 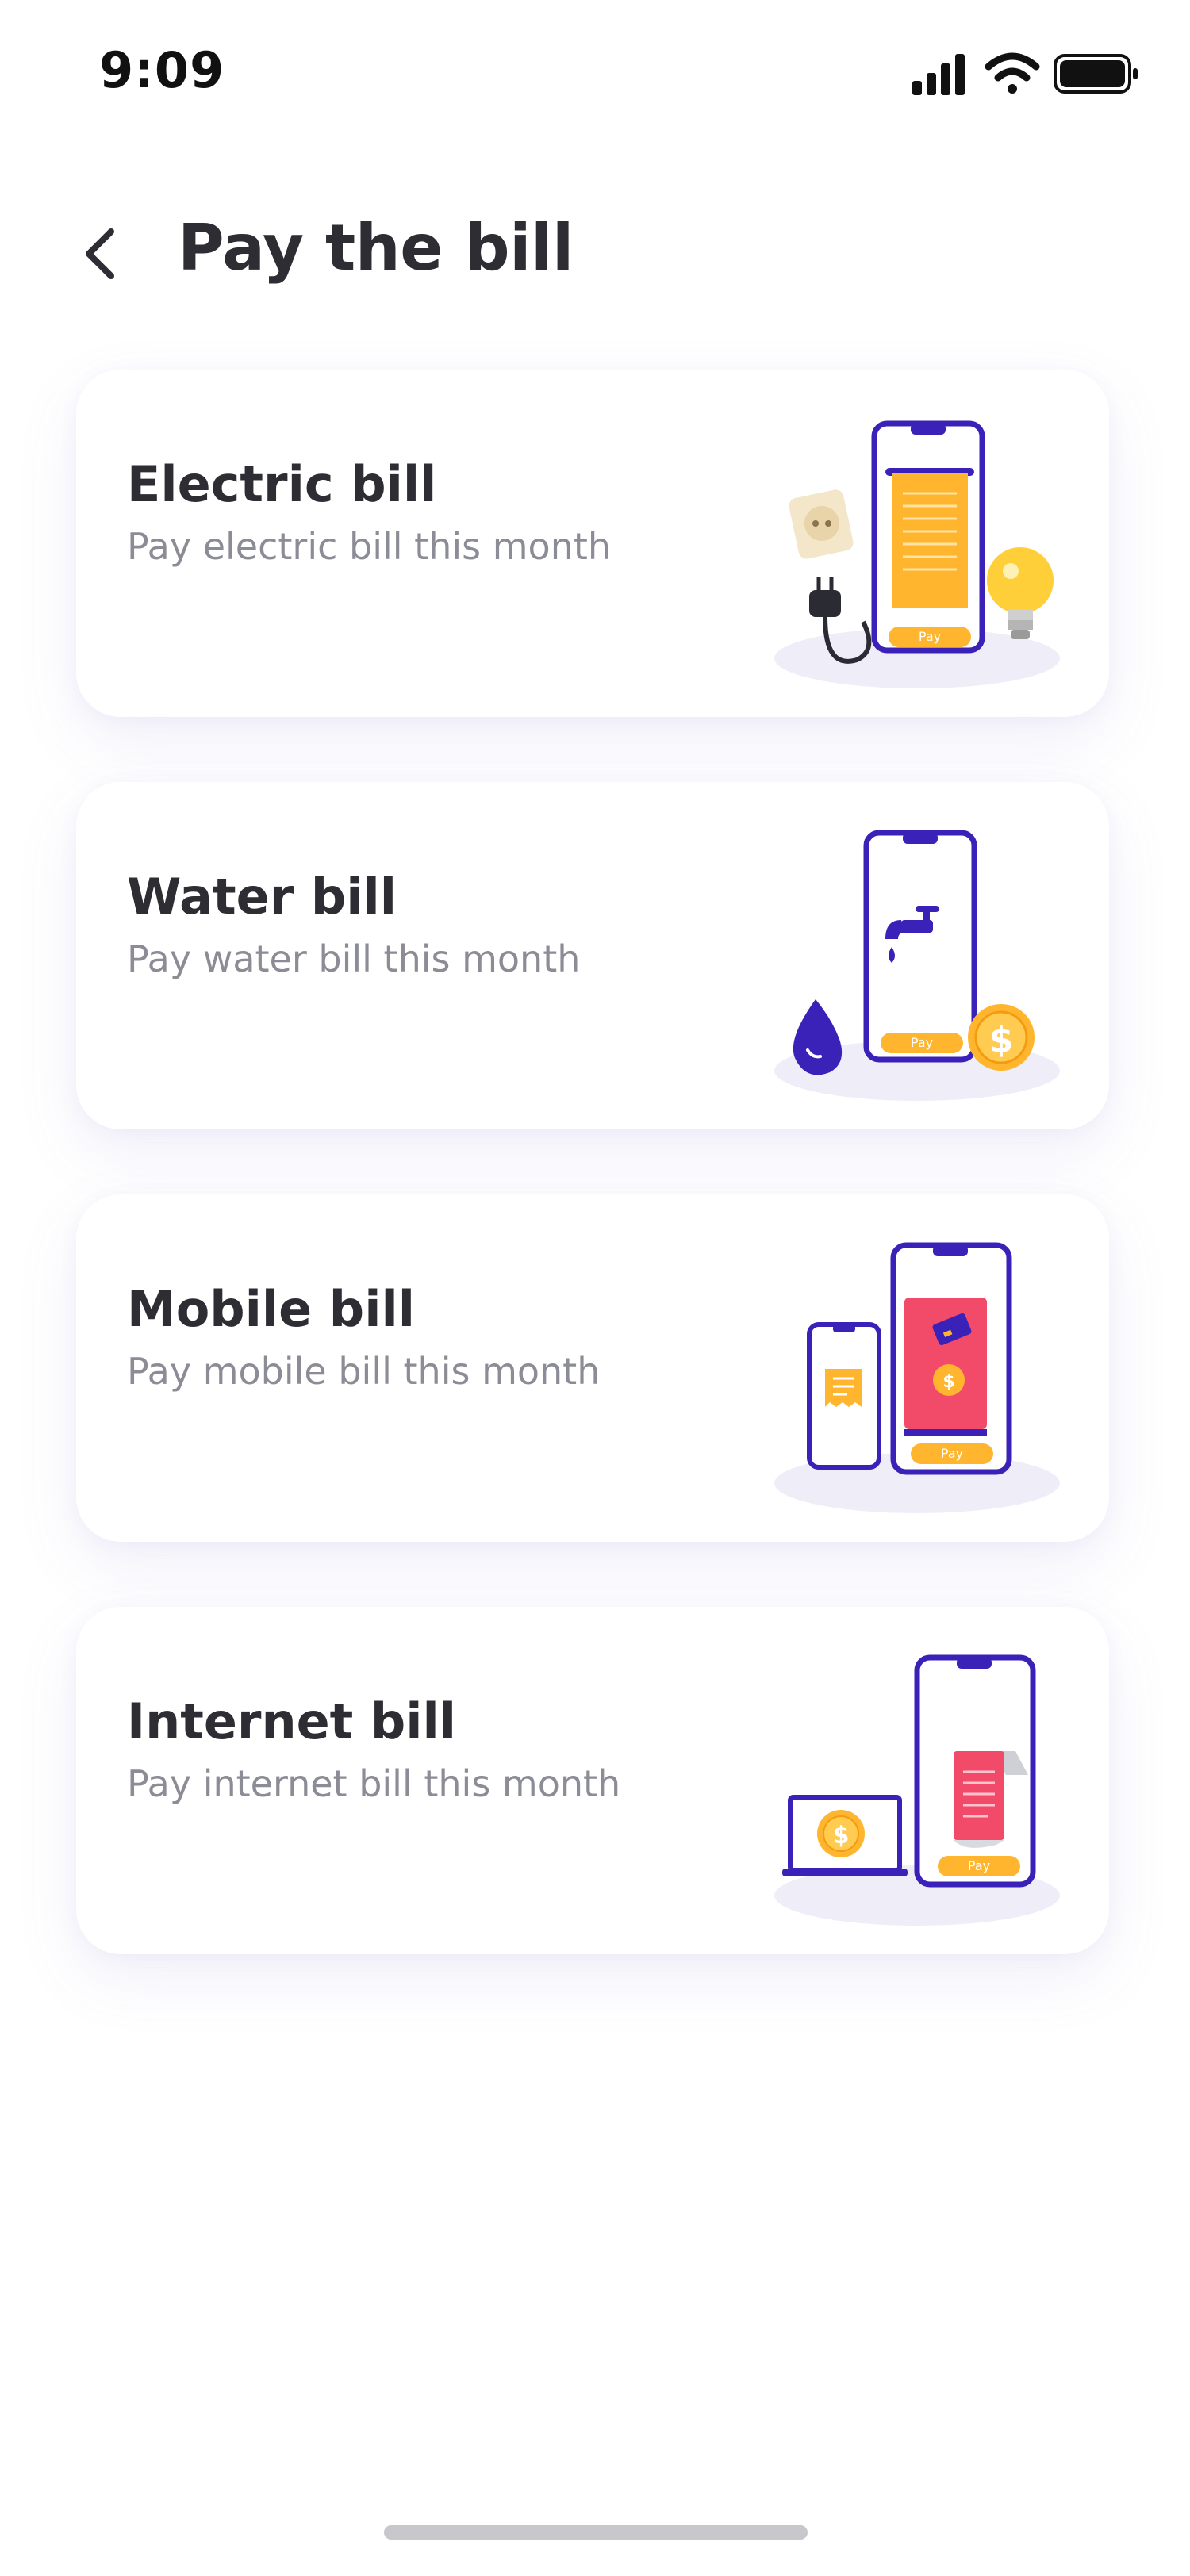 What do you see at coordinates (376, 248) in the screenshot?
I see `page-title: Pay the bill` at bounding box center [376, 248].